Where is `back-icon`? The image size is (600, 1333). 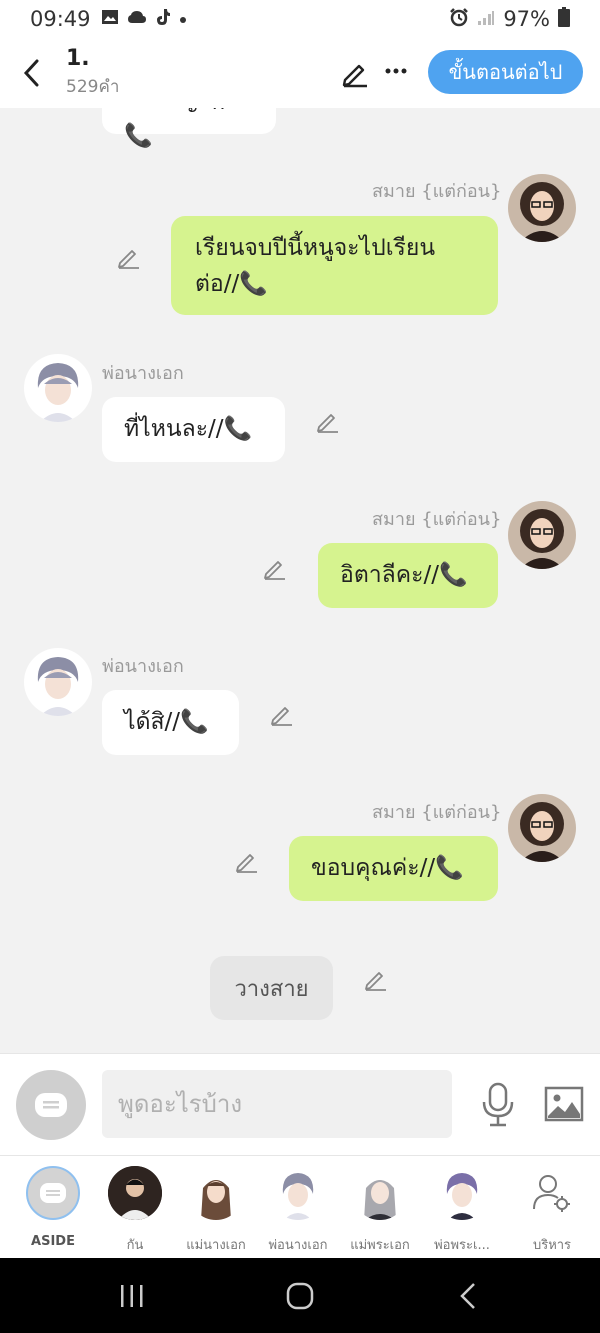
back-icon is located at coordinates (467, 1296).